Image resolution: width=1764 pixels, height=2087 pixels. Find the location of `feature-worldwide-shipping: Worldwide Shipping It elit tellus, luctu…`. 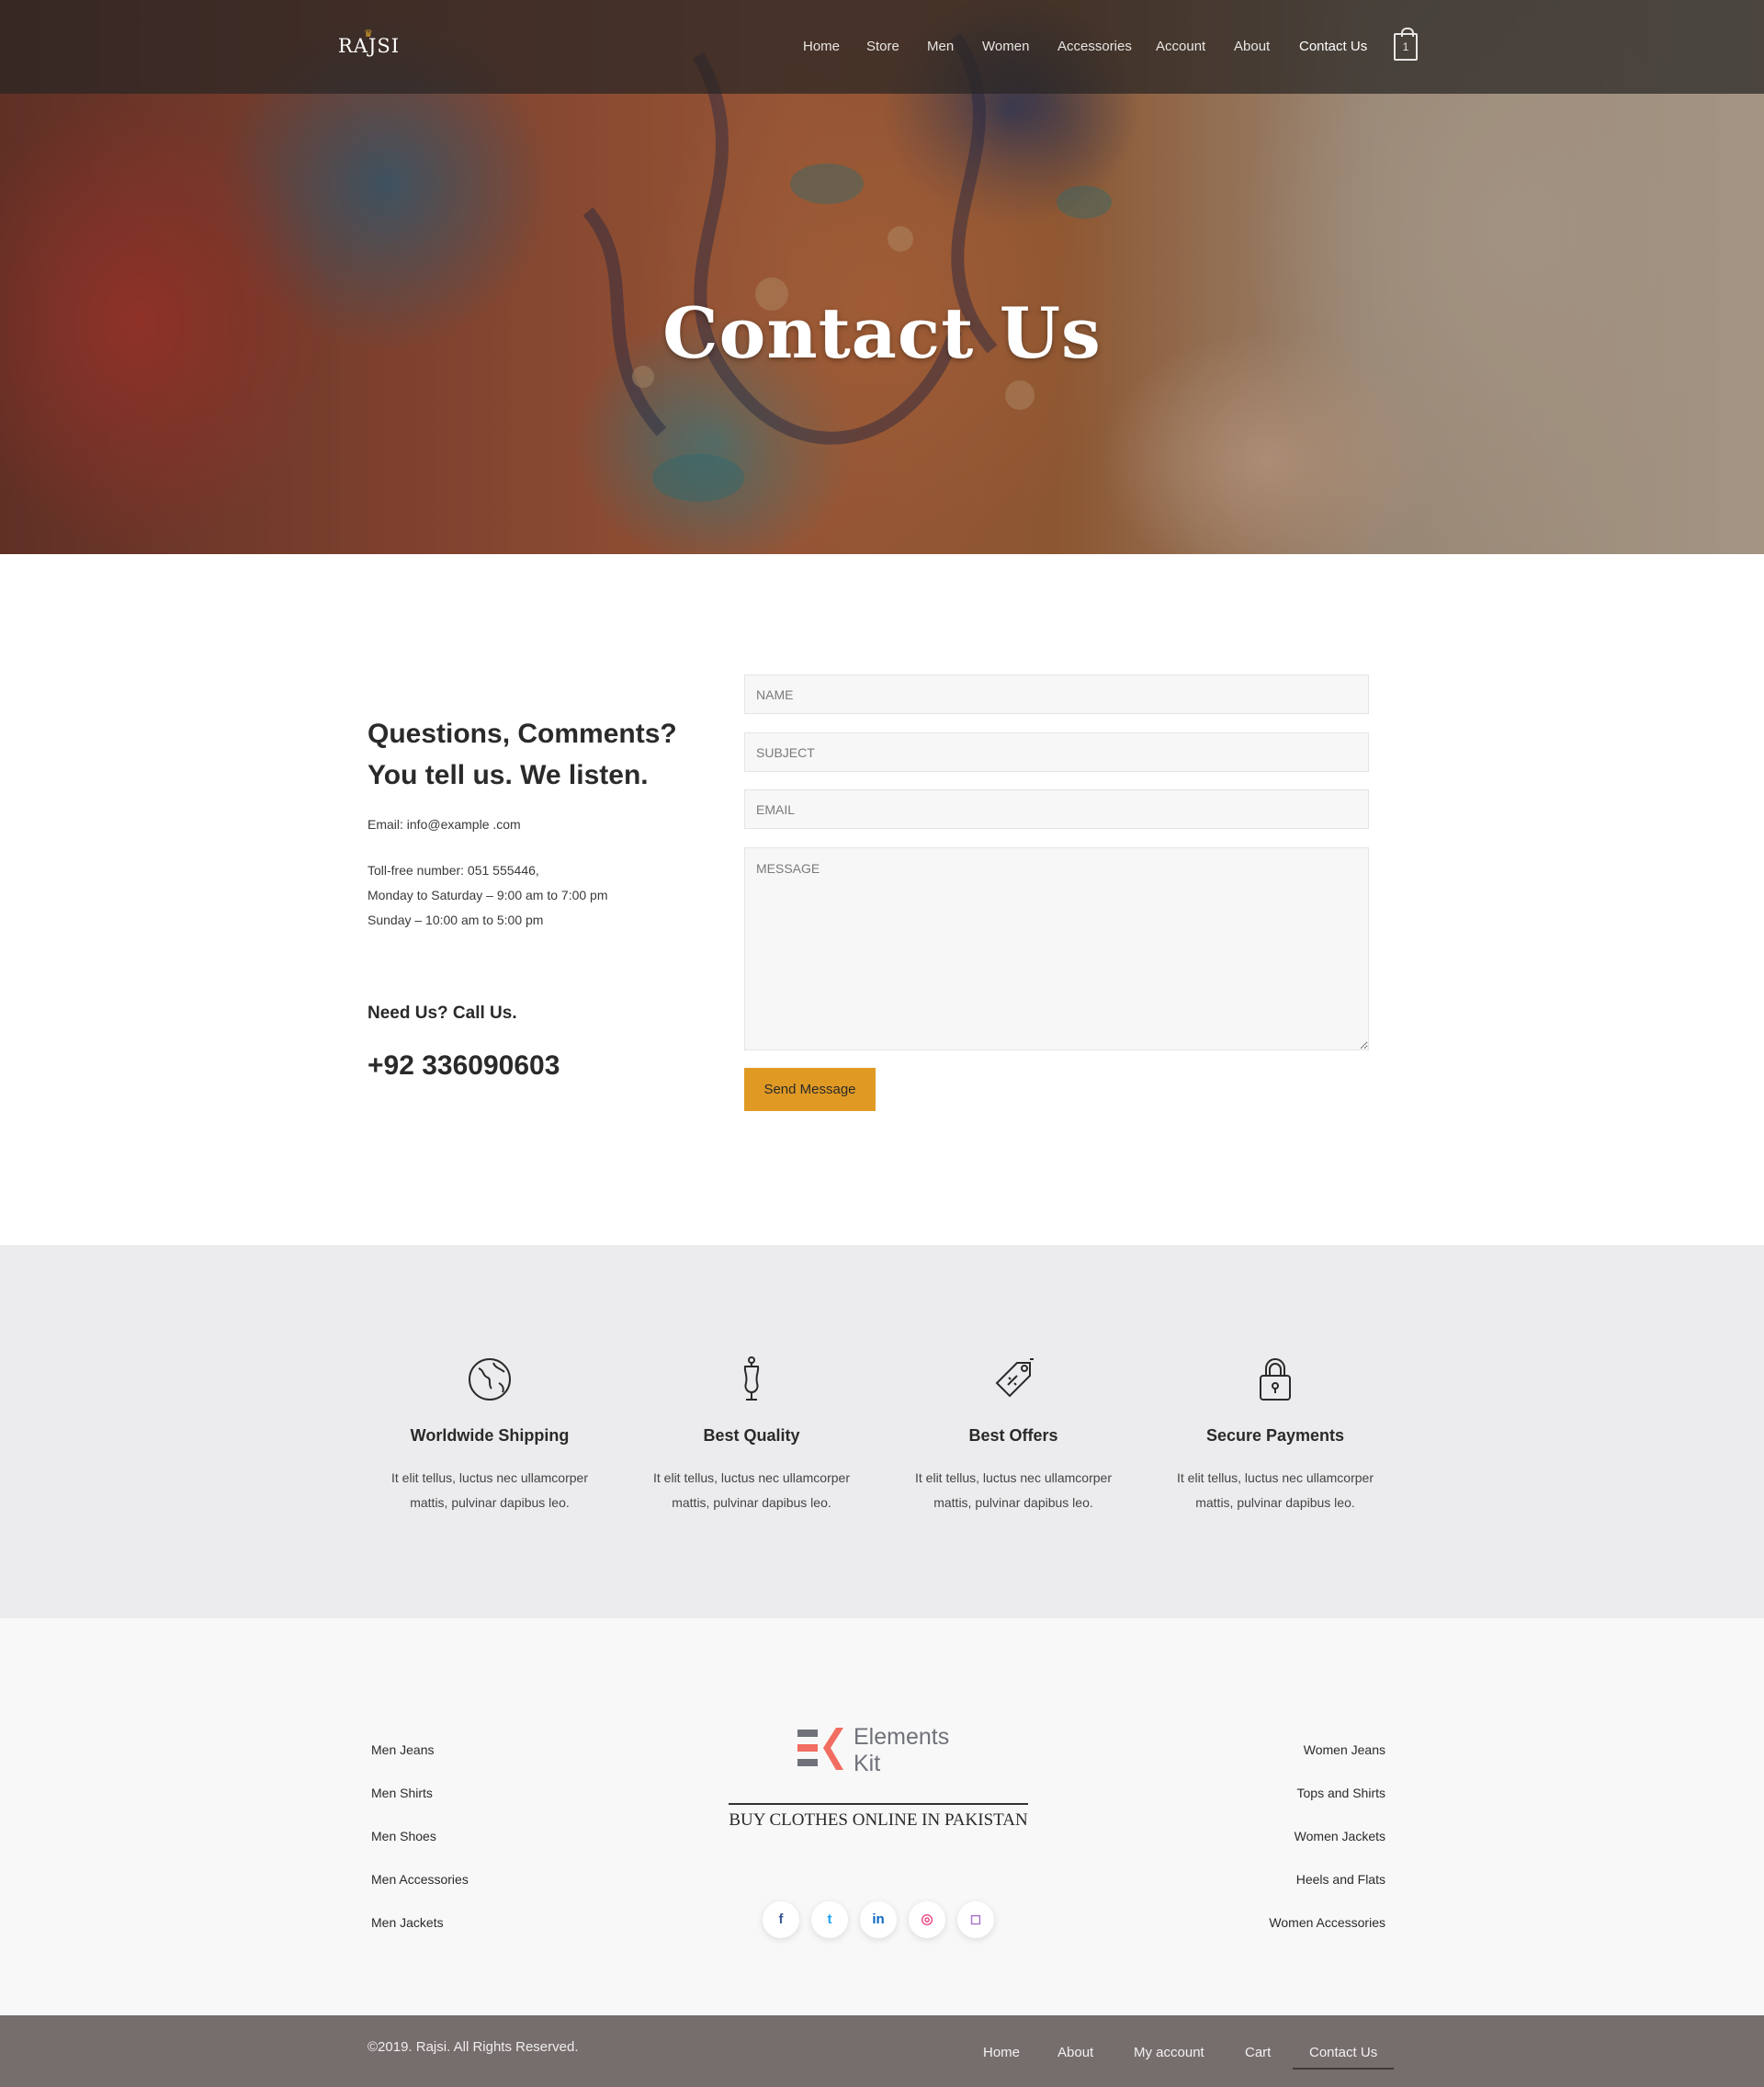

feature-worldwide-shipping: Worldwide Shipping It elit tellus, luctu… is located at coordinates (489, 1435).